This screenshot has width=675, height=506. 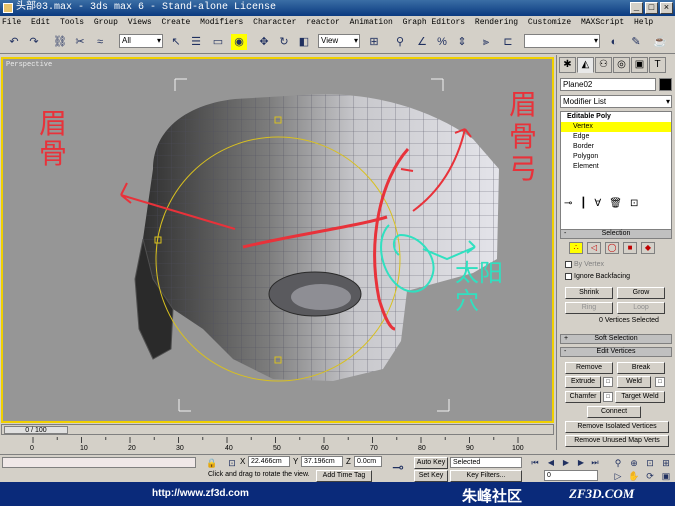 I want to click on ring-button: Ring, so click(x=589, y=308).